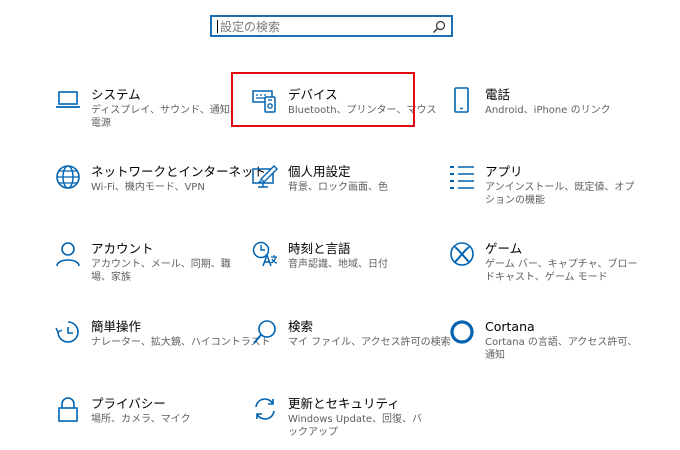 The height and width of the screenshot is (450, 680). I want to click on tile-phone: 電話 Android、iPhone のリンク, so click(544, 114).